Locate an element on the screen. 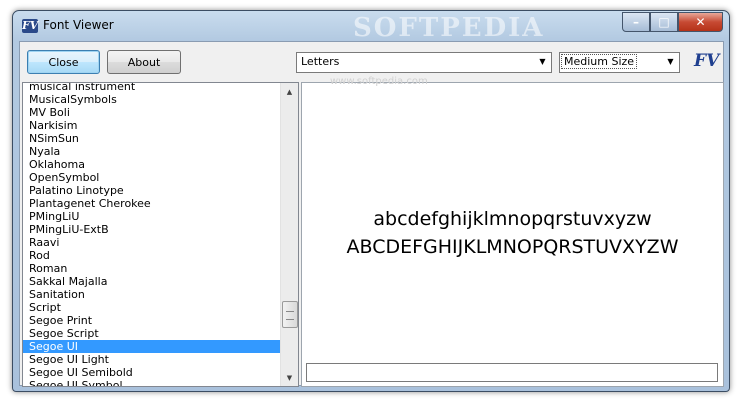  font-list-item: Palatino Linotype is located at coordinates (152, 190).